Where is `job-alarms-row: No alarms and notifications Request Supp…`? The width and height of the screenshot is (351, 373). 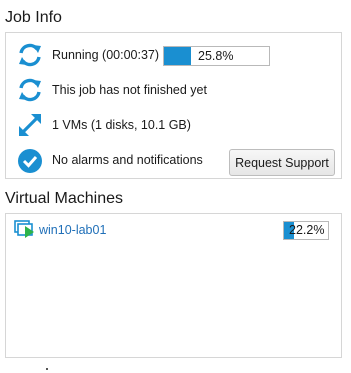 job-alarms-row: No alarms and notifications Request Supp… is located at coordinates (173, 160).